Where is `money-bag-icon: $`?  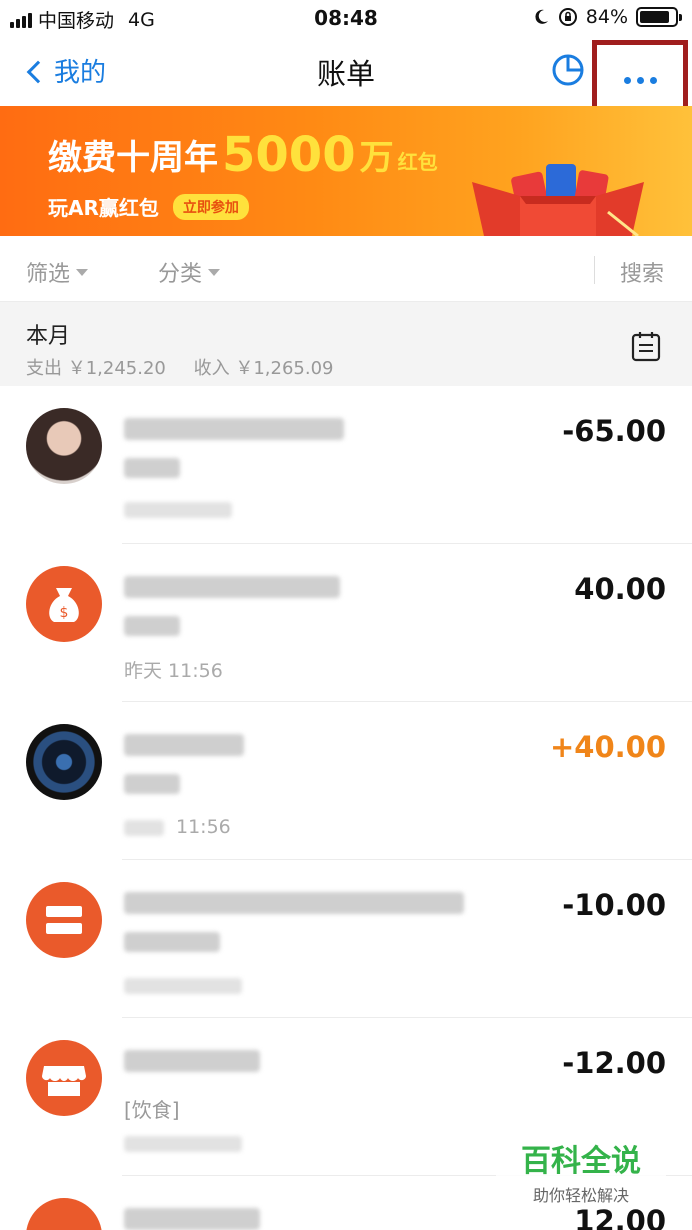 money-bag-icon: $ is located at coordinates (64, 605).